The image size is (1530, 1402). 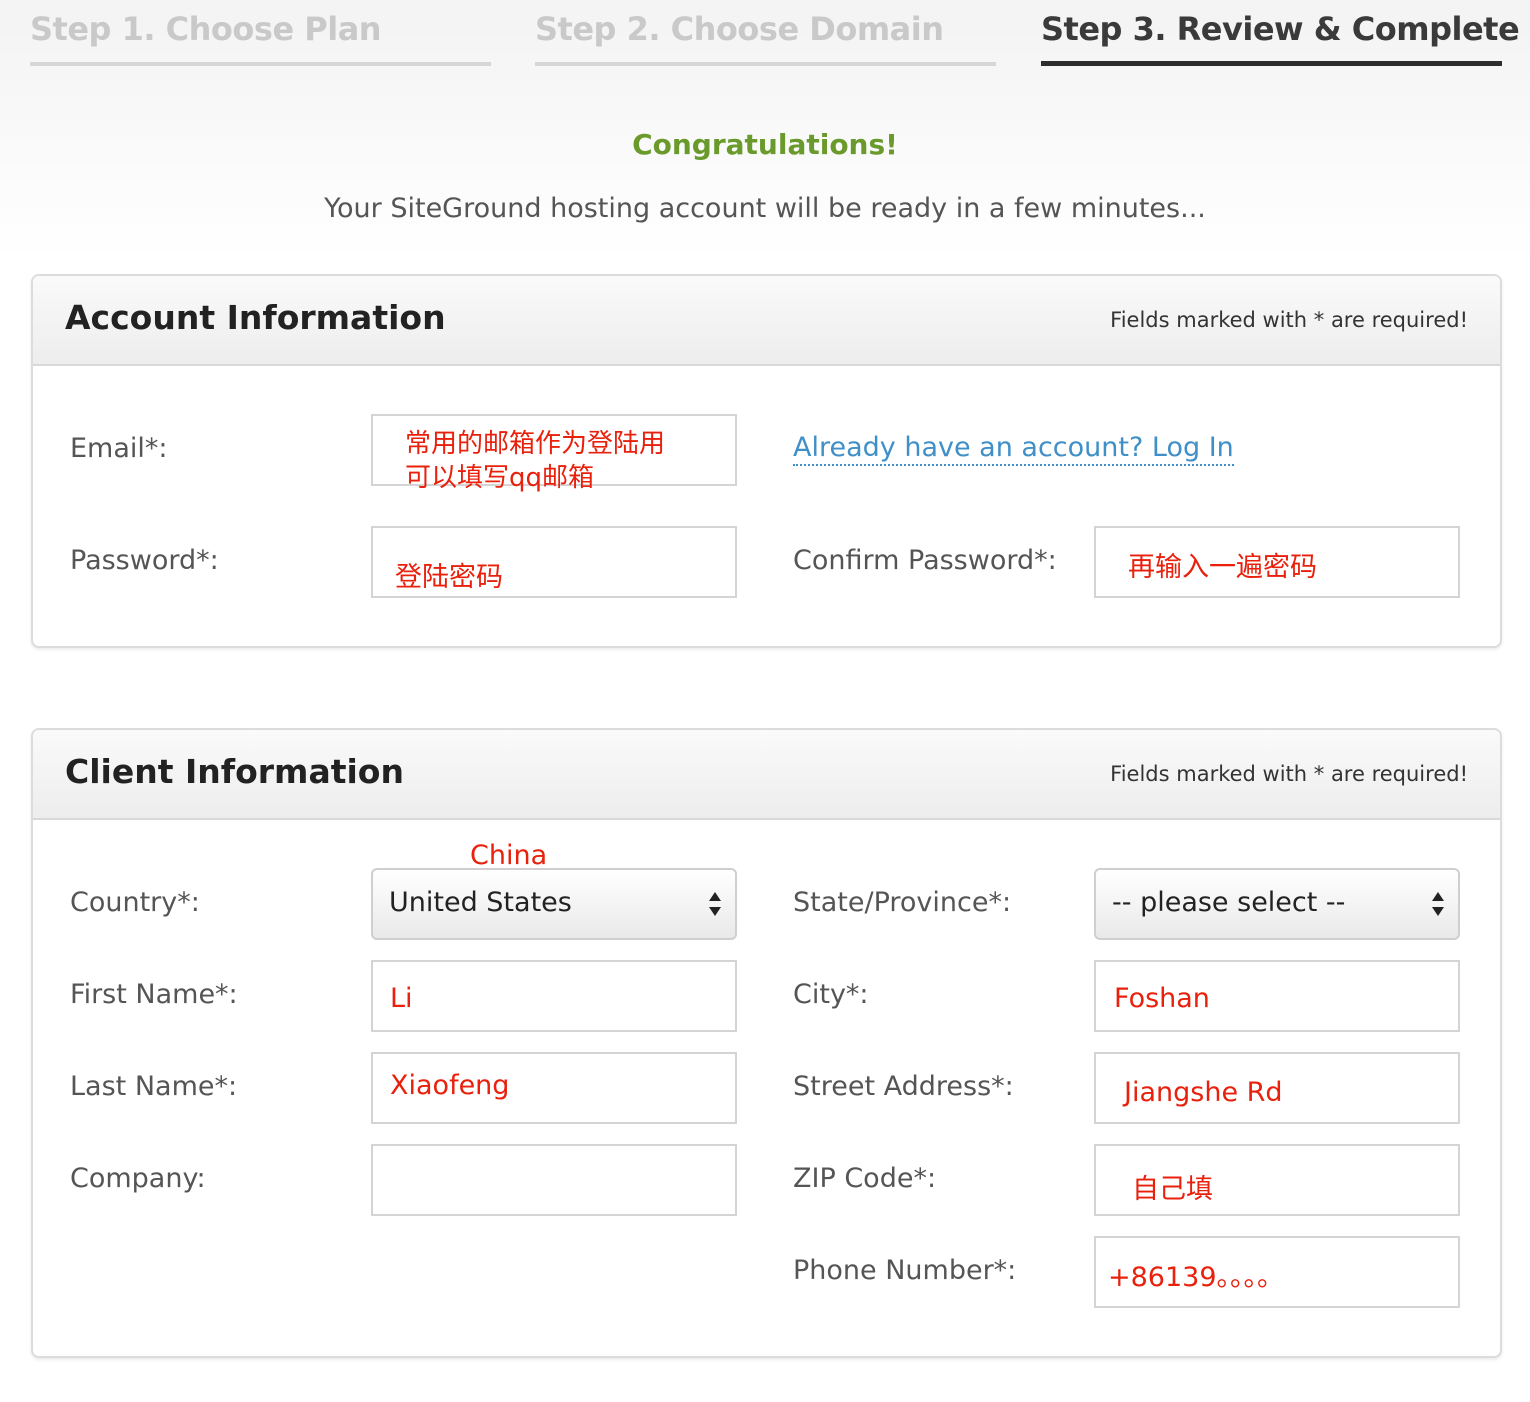 I want to click on phone-number-label: Phone Number*:, so click(x=905, y=1270).